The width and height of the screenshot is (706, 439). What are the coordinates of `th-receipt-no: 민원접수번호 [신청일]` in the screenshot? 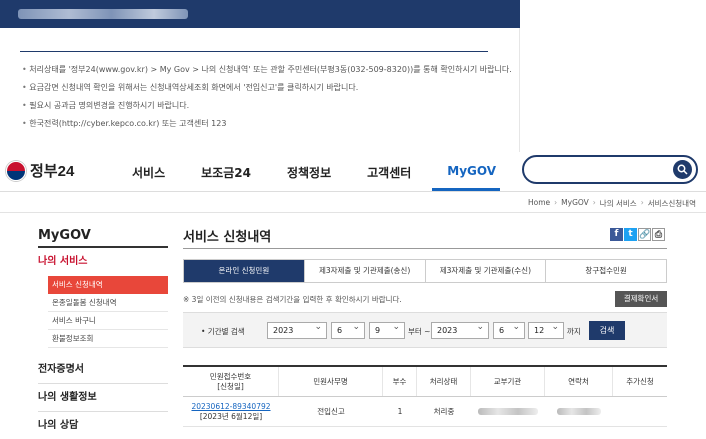 It's located at (231, 381).